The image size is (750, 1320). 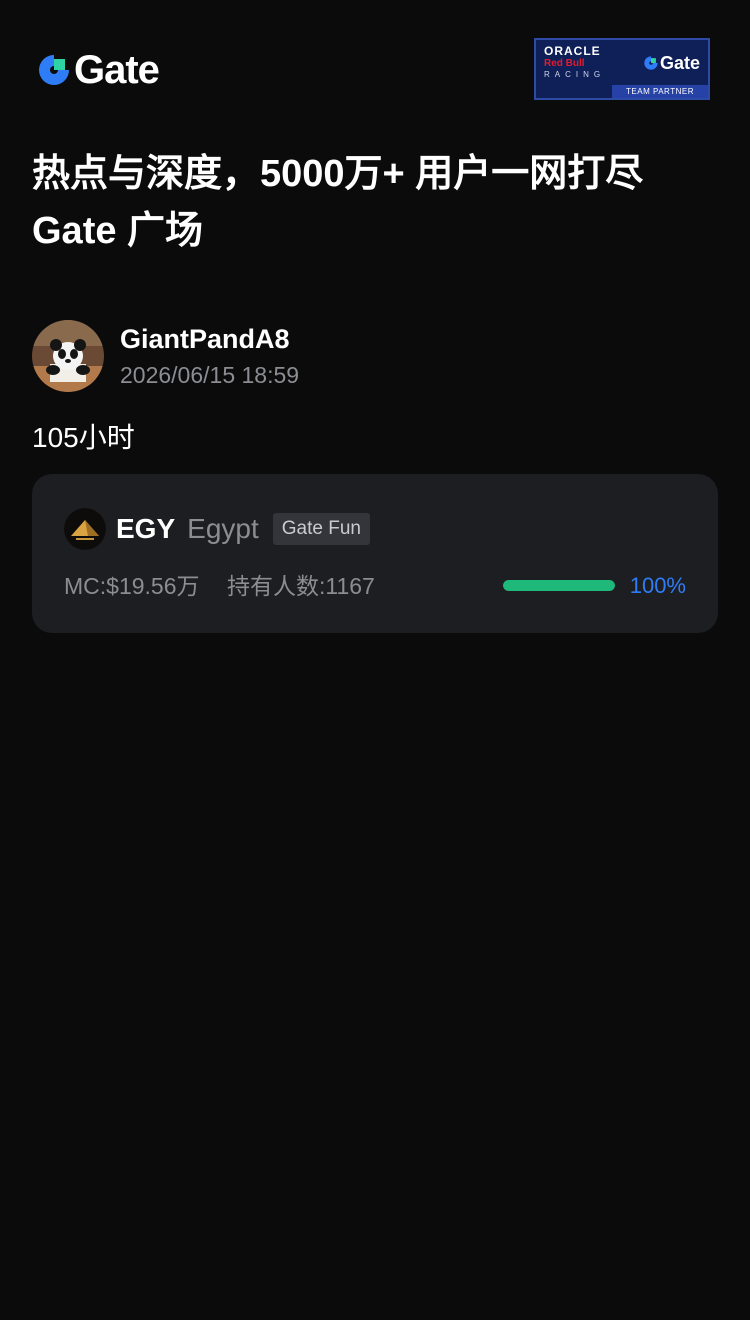 I want to click on gate-logo: Gate, so click(x=98, y=70).